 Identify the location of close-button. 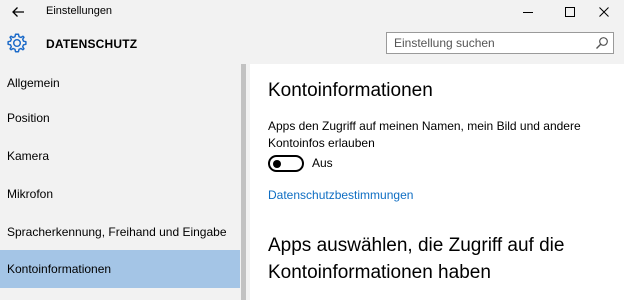
(604, 12).